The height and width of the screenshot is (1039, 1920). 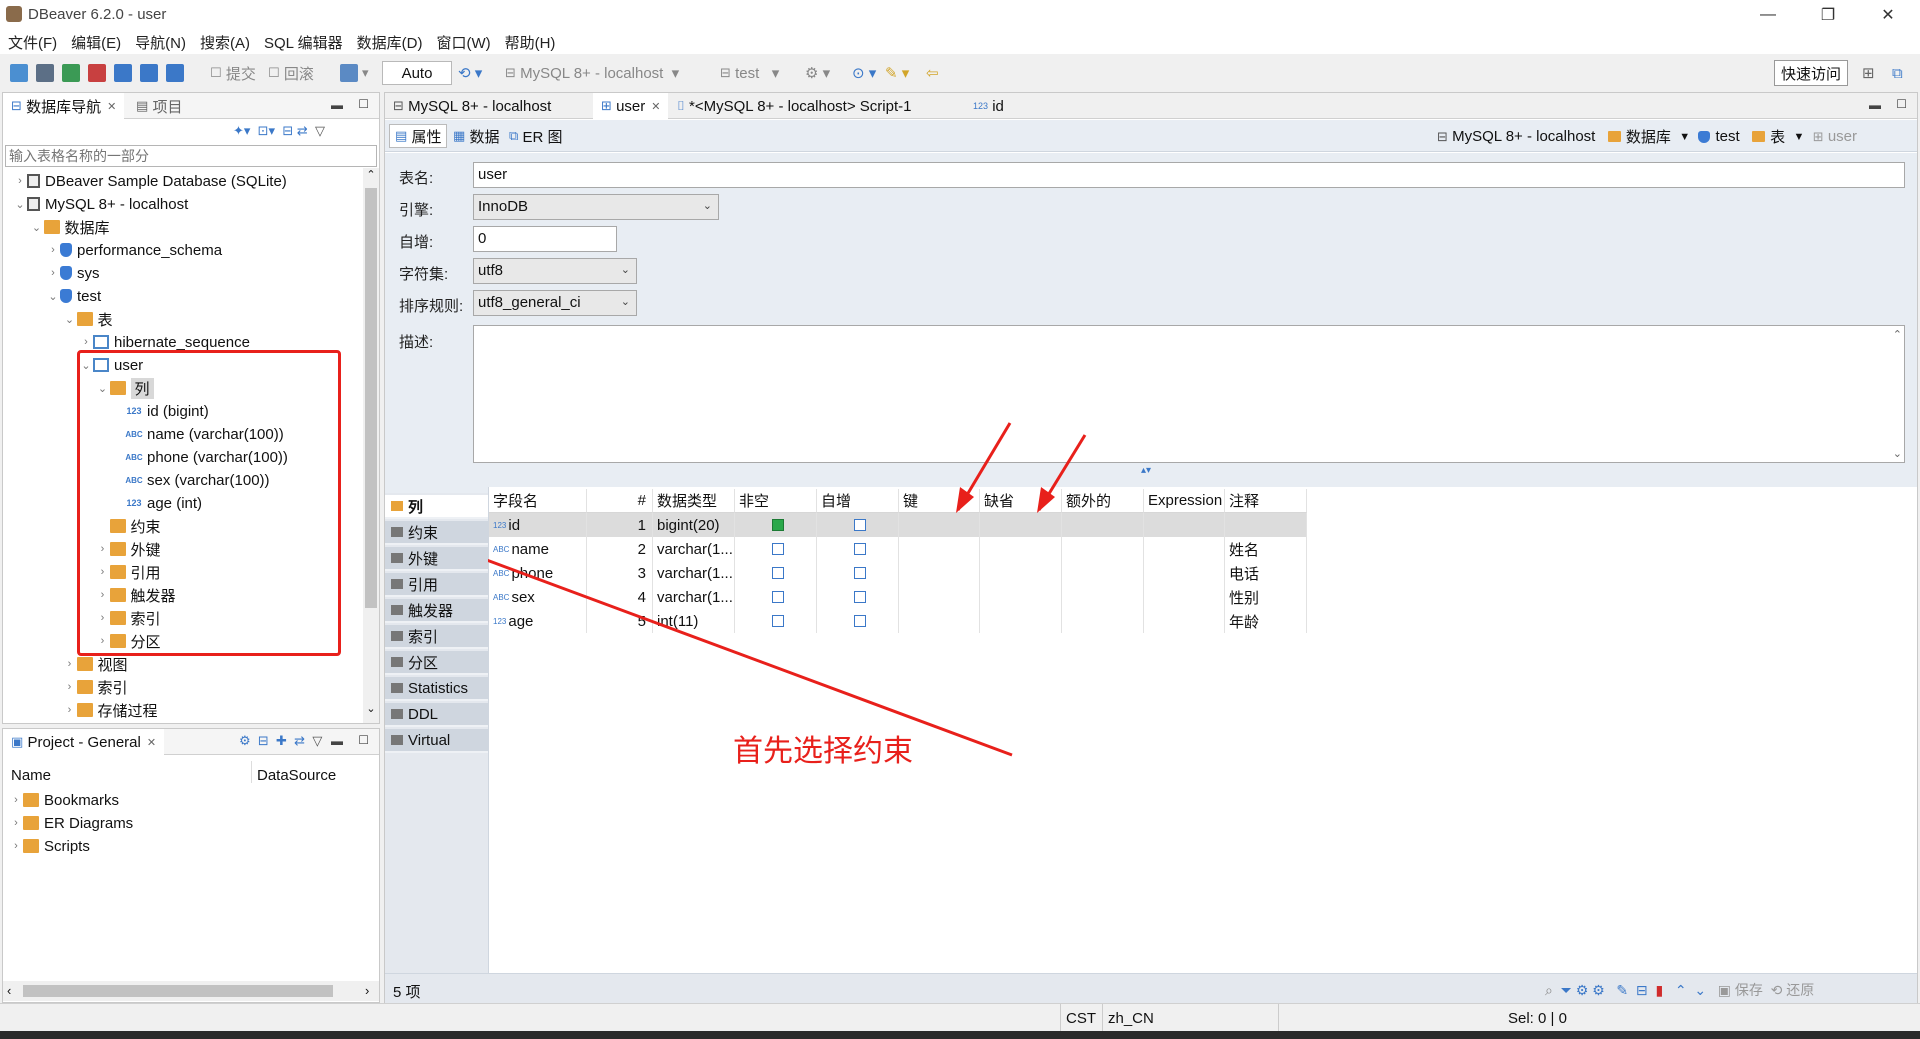 I want to click on project-col-name: Name, so click(x=31, y=775).